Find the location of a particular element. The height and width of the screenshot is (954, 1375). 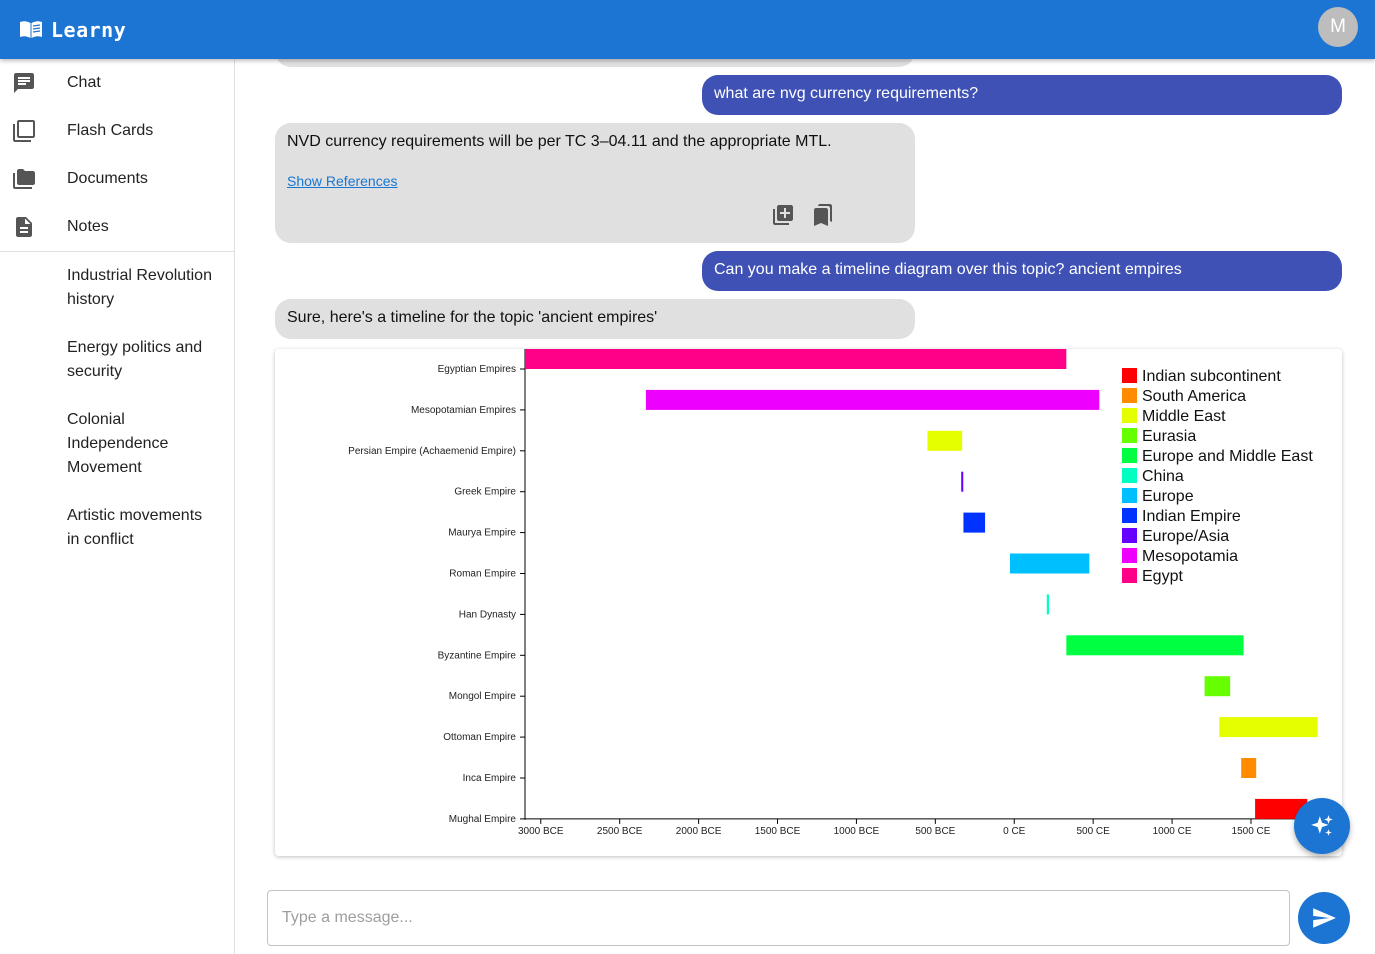

app-name: Learny is located at coordinates (89, 29).